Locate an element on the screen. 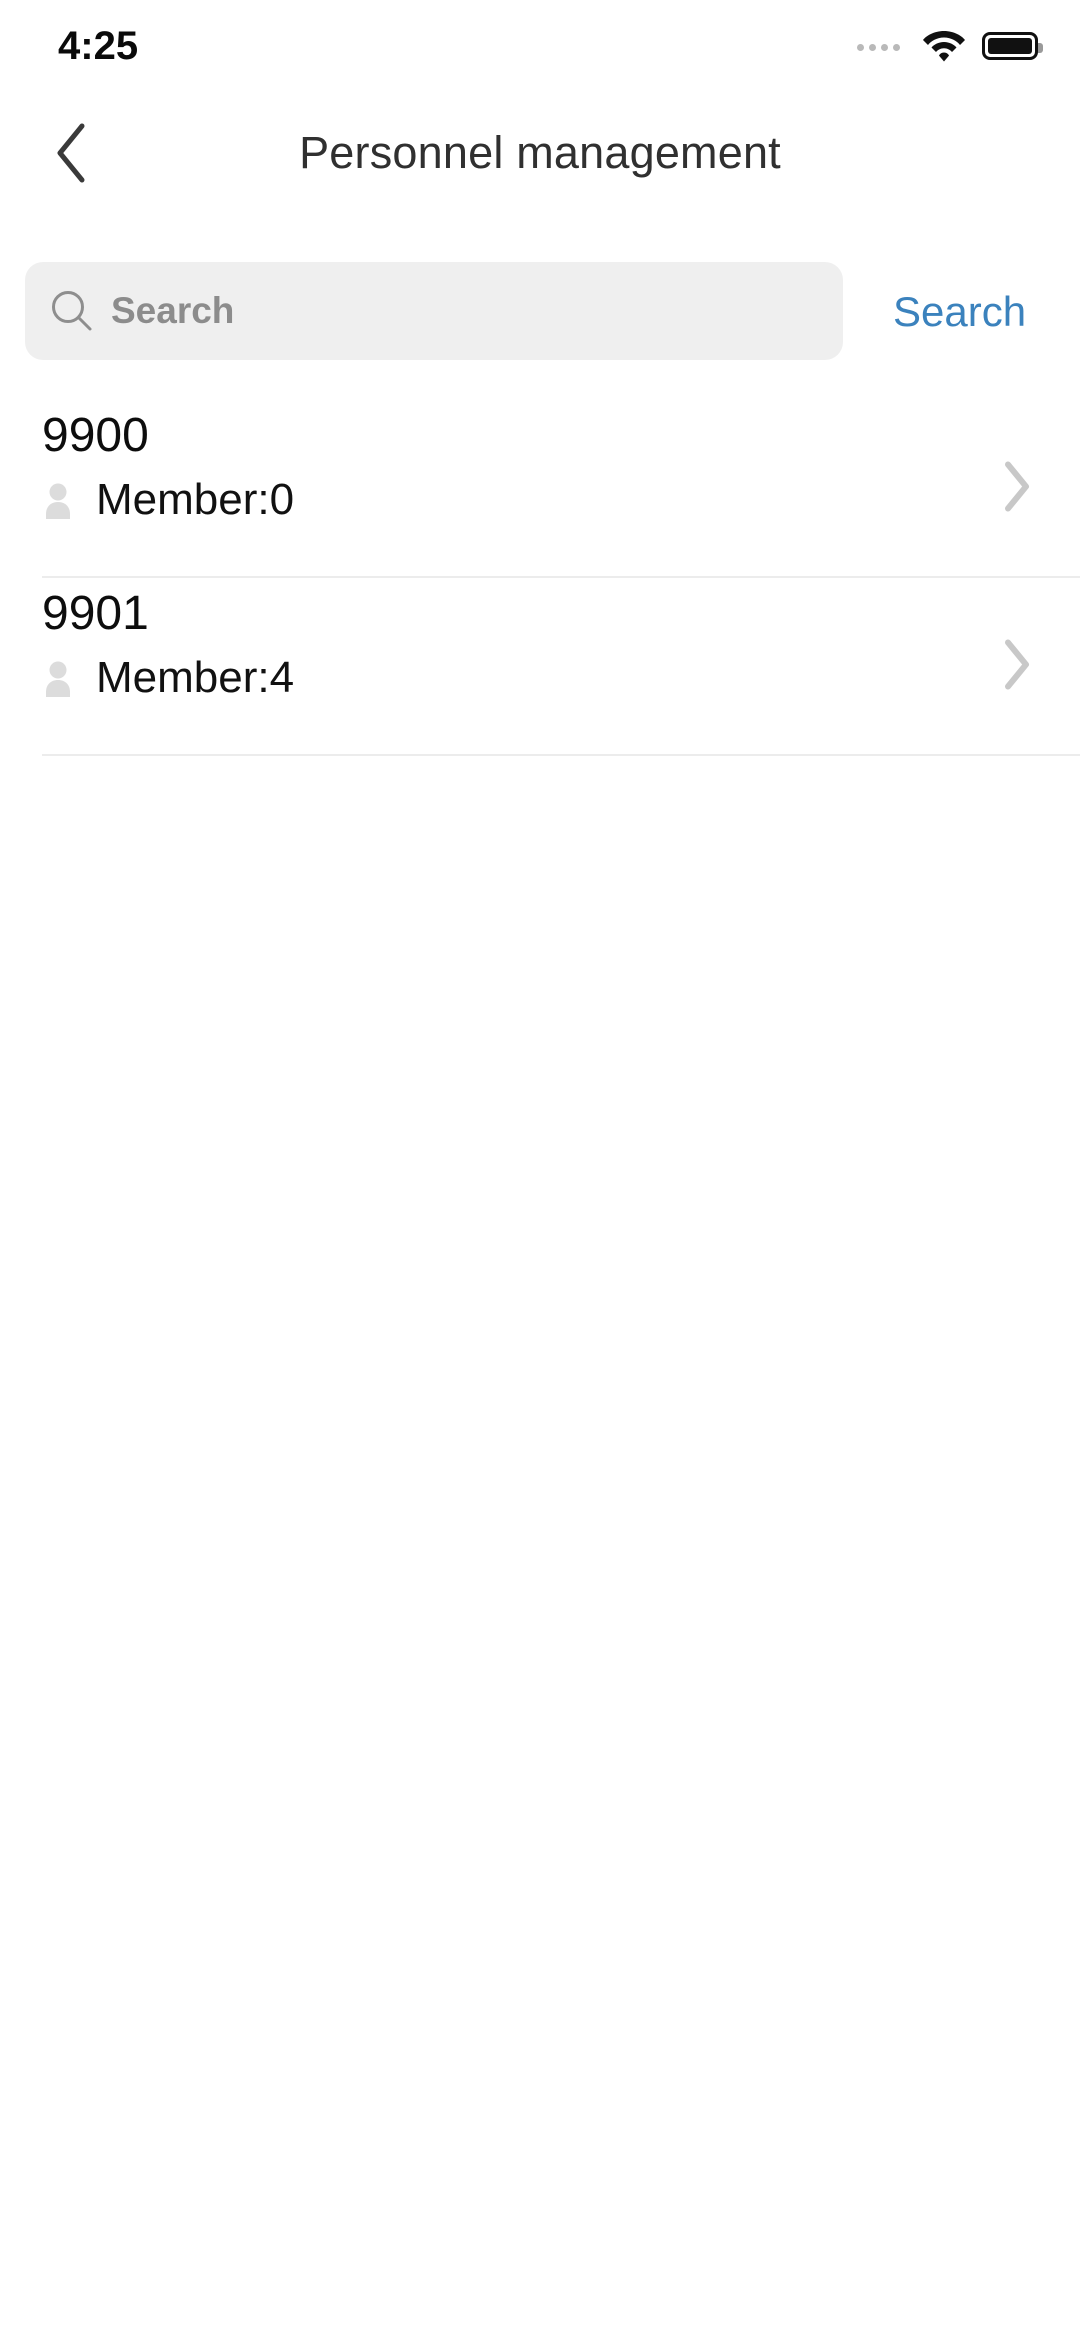  table-row: 9900 Member:0 is located at coordinates (540, 489).